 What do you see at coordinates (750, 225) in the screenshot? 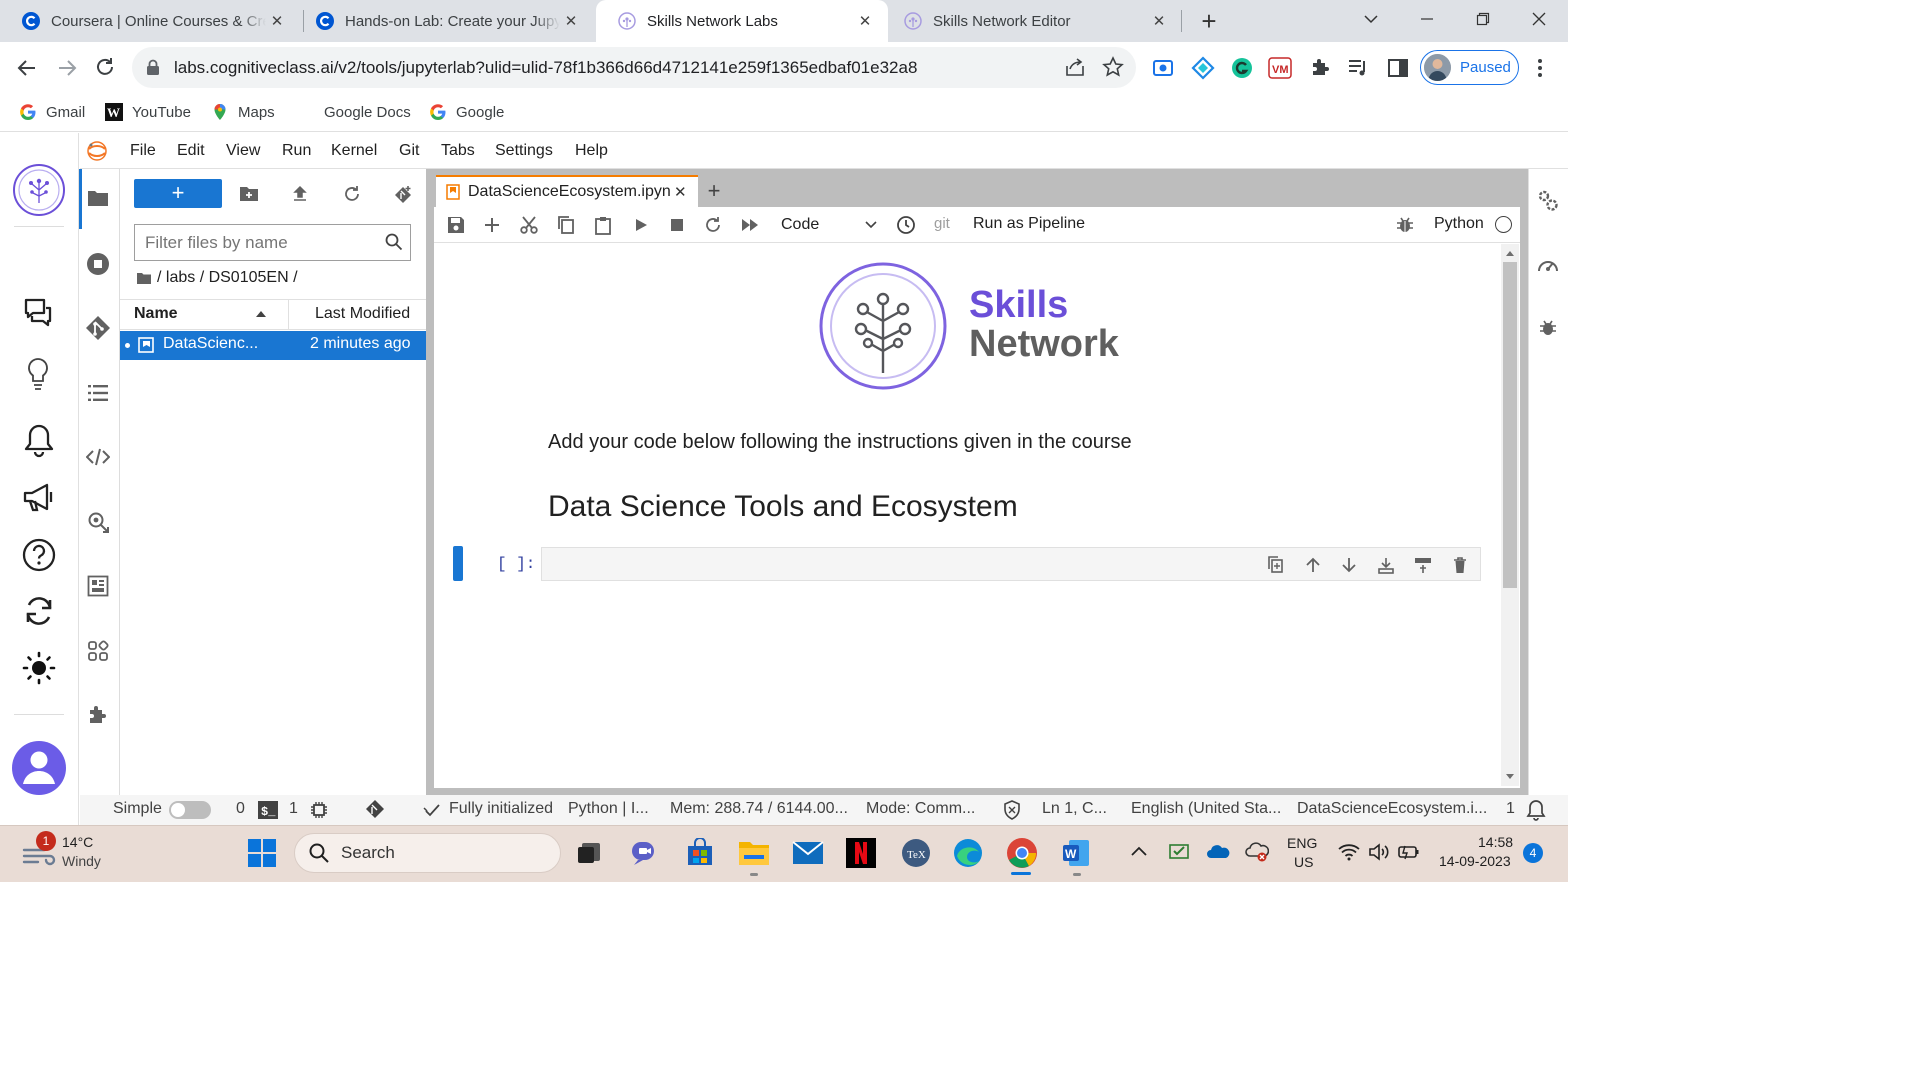
I see `fast-forward-icon` at bounding box center [750, 225].